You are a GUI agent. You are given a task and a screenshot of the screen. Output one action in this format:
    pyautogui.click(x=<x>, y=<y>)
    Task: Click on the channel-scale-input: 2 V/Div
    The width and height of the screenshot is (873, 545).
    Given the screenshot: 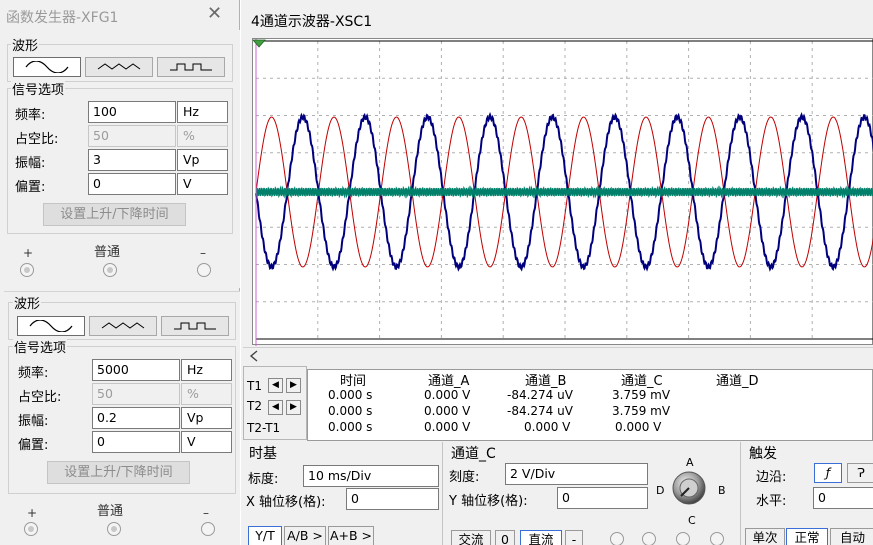 What is the action you would take?
    pyautogui.click(x=576, y=474)
    